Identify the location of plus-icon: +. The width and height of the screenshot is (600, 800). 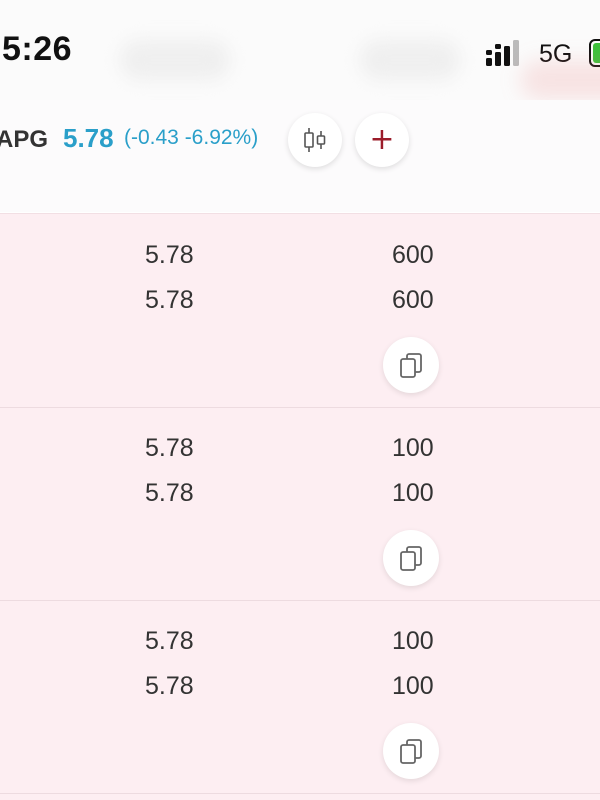
(382, 139).